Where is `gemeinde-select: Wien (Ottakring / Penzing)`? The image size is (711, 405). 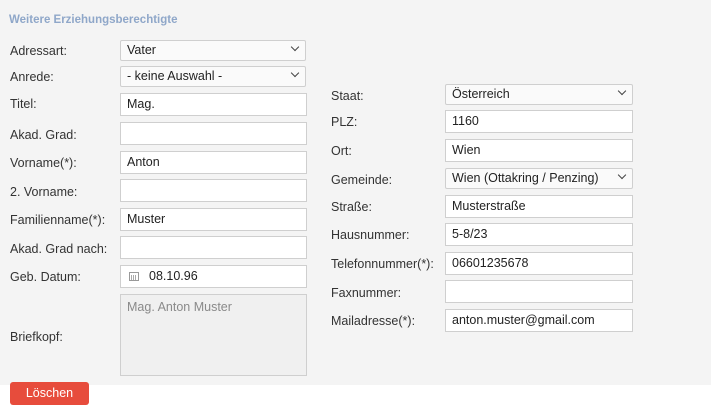
gemeinde-select: Wien (Ottakring / Penzing) is located at coordinates (539, 178).